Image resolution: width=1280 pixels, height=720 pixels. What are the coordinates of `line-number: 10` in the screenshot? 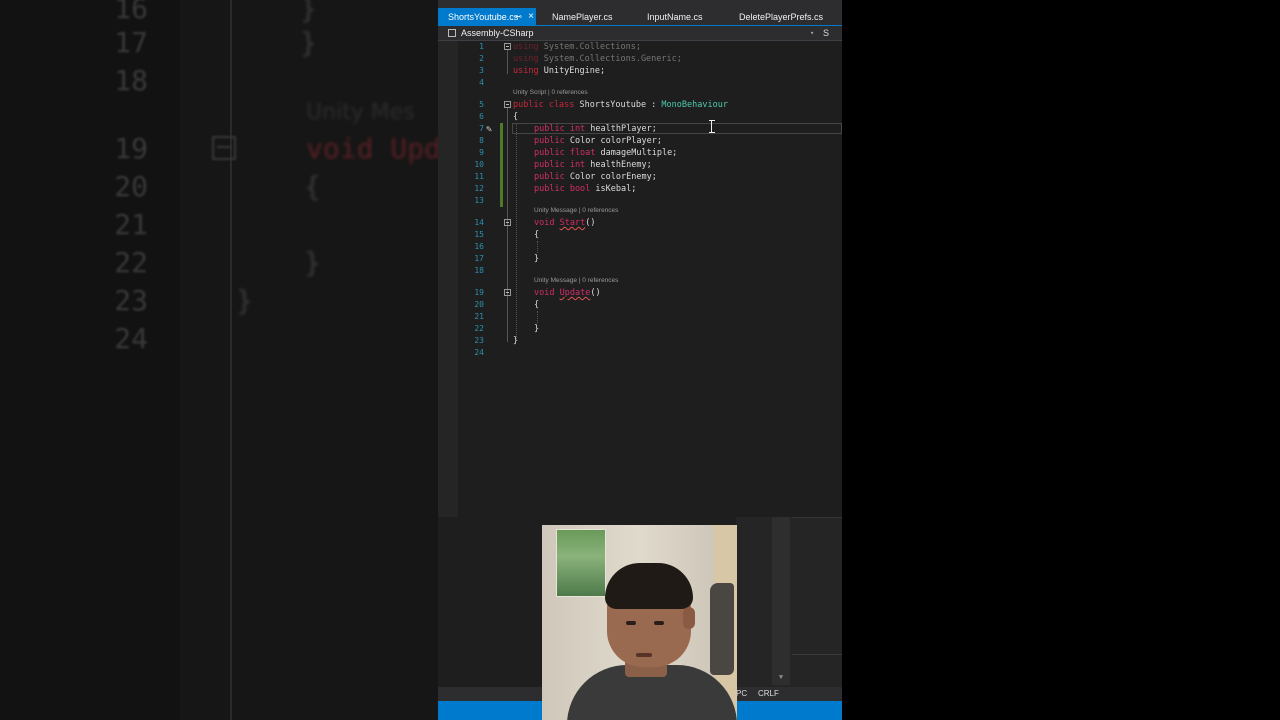 It's located at (479, 164).